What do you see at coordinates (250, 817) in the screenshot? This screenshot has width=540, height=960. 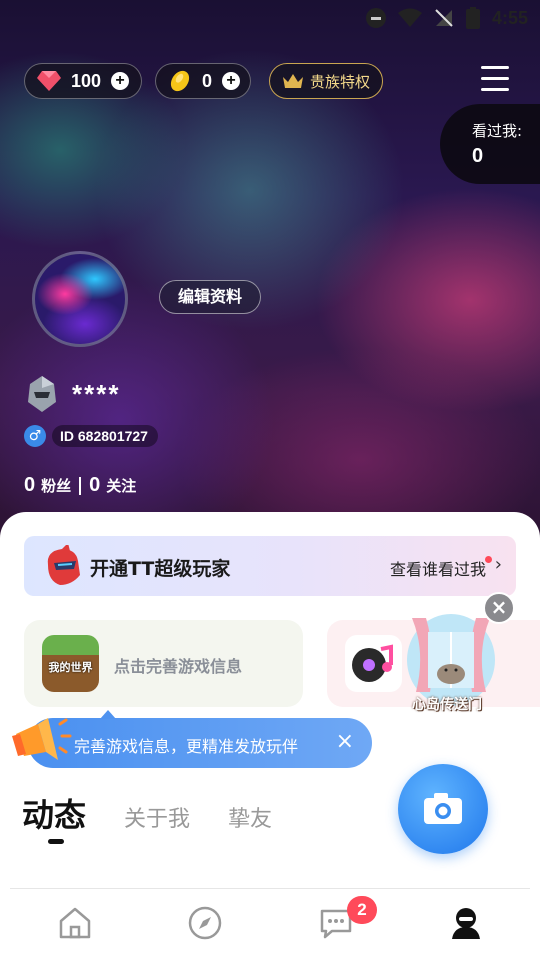 I see `tab-best-friends: 挚友` at bounding box center [250, 817].